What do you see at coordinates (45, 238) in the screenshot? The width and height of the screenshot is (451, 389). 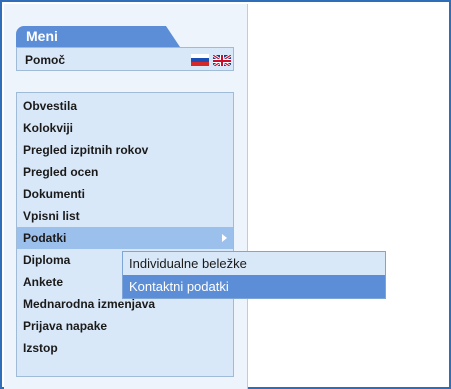 I see `menu-item-podatki-label: Podatki` at bounding box center [45, 238].